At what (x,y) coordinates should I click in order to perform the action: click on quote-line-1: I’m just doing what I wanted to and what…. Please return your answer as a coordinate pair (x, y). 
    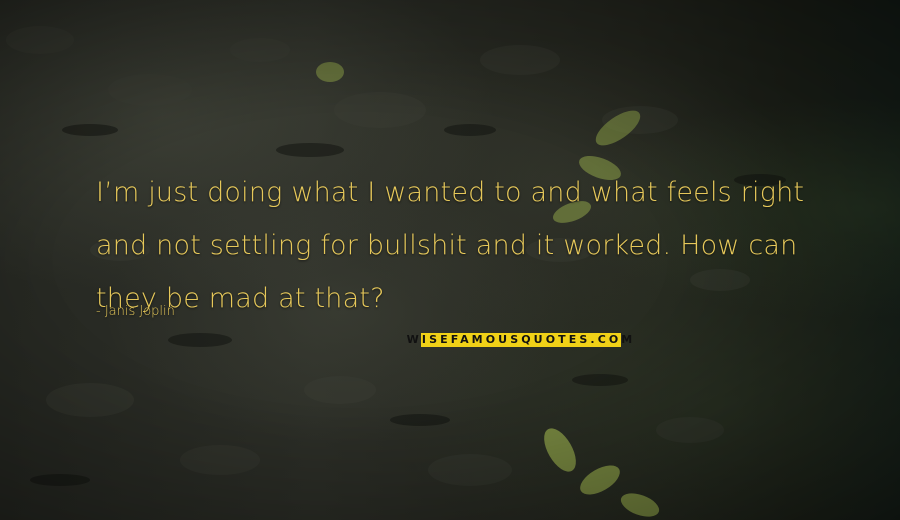
    Looking at the image, I should click on (450, 192).